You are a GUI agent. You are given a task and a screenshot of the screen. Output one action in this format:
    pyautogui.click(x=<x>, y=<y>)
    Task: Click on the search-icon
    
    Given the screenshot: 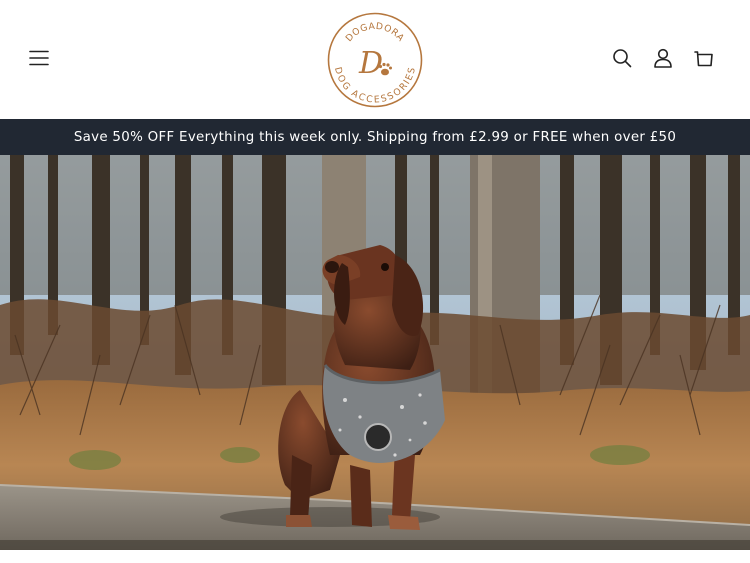 What is the action you would take?
    pyautogui.click(x=622, y=60)
    